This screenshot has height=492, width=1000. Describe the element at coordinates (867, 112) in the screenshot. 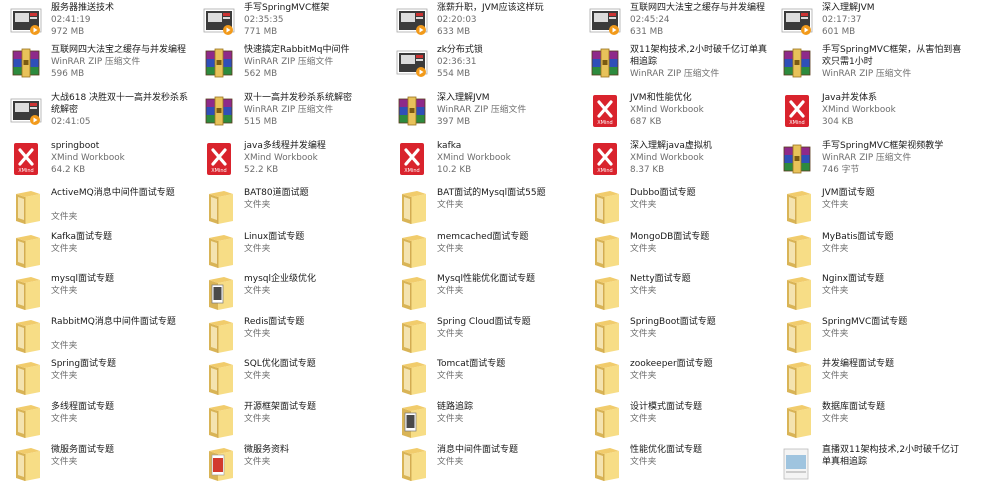

I see `file-item-java: XMind Java并发体系 XMind Workbook 304 KB` at that location.